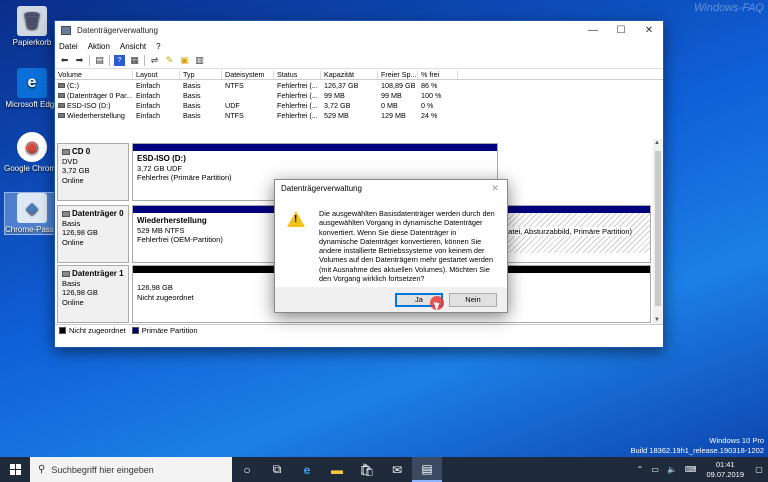 This screenshot has height=482, width=768. What do you see at coordinates (359, 330) in the screenshot?
I see `legend: Nicht zugeordnet Primäre Partition` at bounding box center [359, 330].